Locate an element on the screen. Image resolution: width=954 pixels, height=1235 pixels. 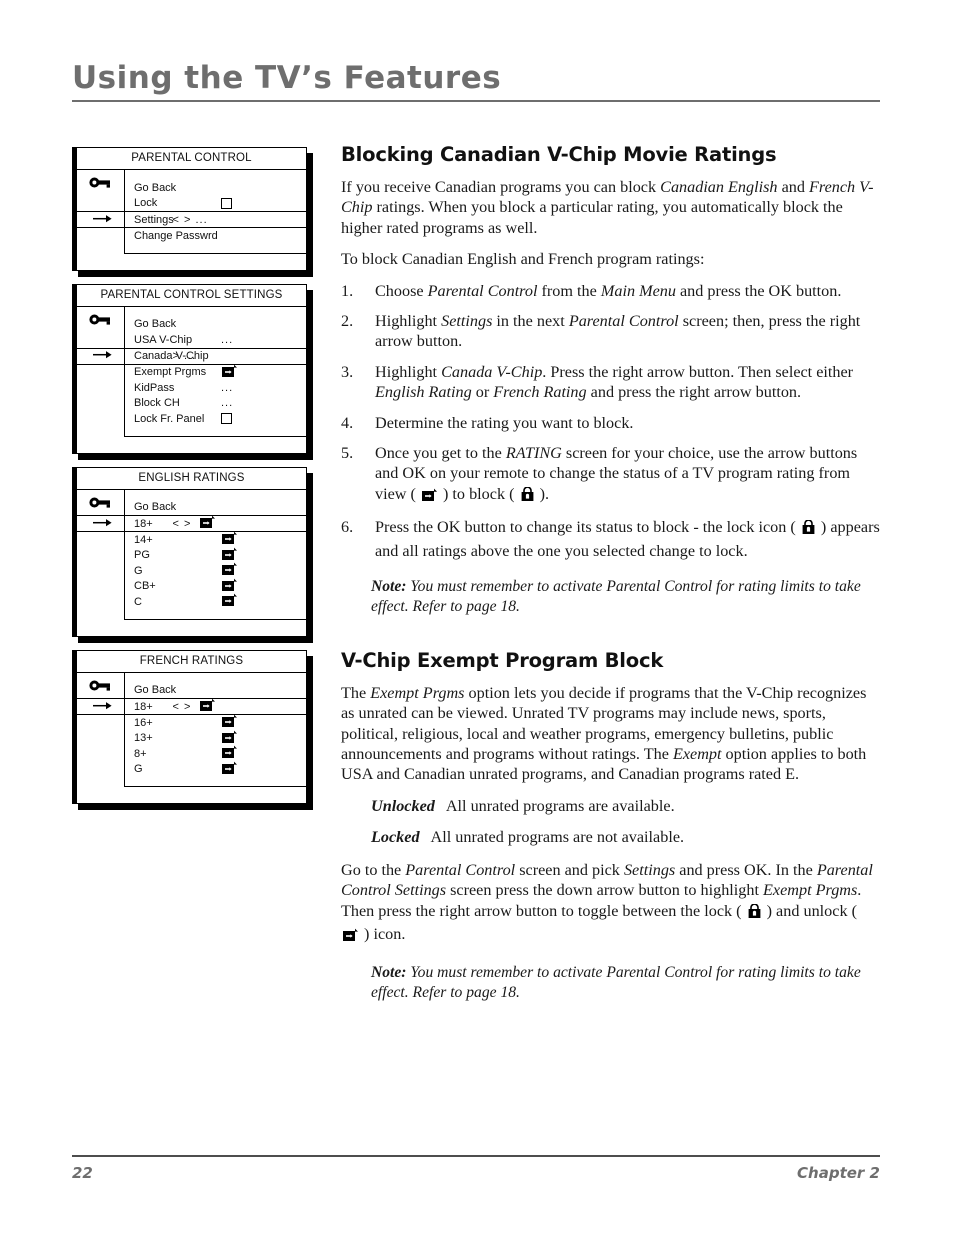
text-fragment: or is located at coordinates (482, 392).